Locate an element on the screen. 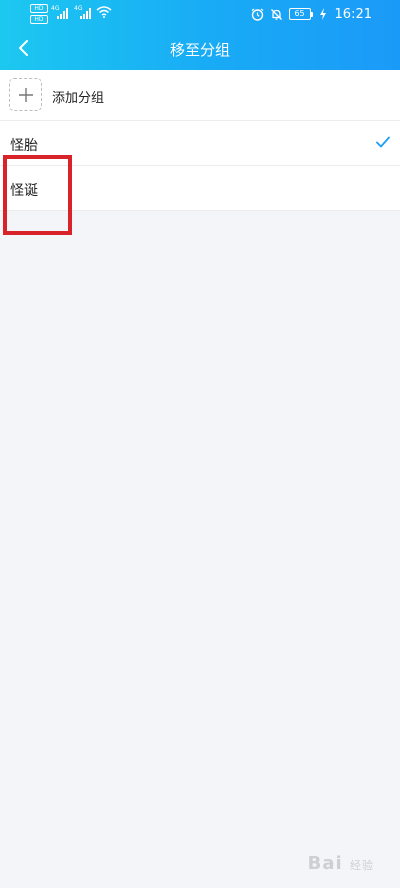 The height and width of the screenshot is (888, 400). nav-bar: 移至分组 is located at coordinates (200, 49).